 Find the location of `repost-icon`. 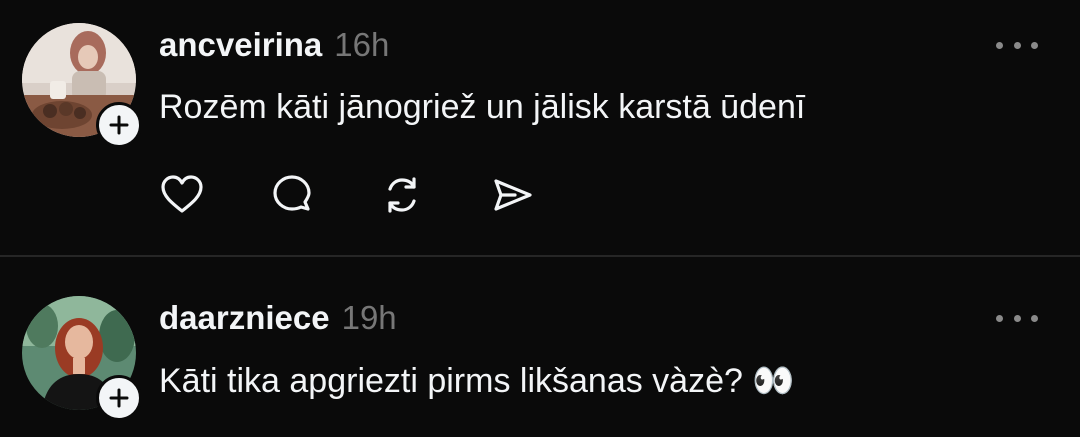

repost-icon is located at coordinates (402, 195).